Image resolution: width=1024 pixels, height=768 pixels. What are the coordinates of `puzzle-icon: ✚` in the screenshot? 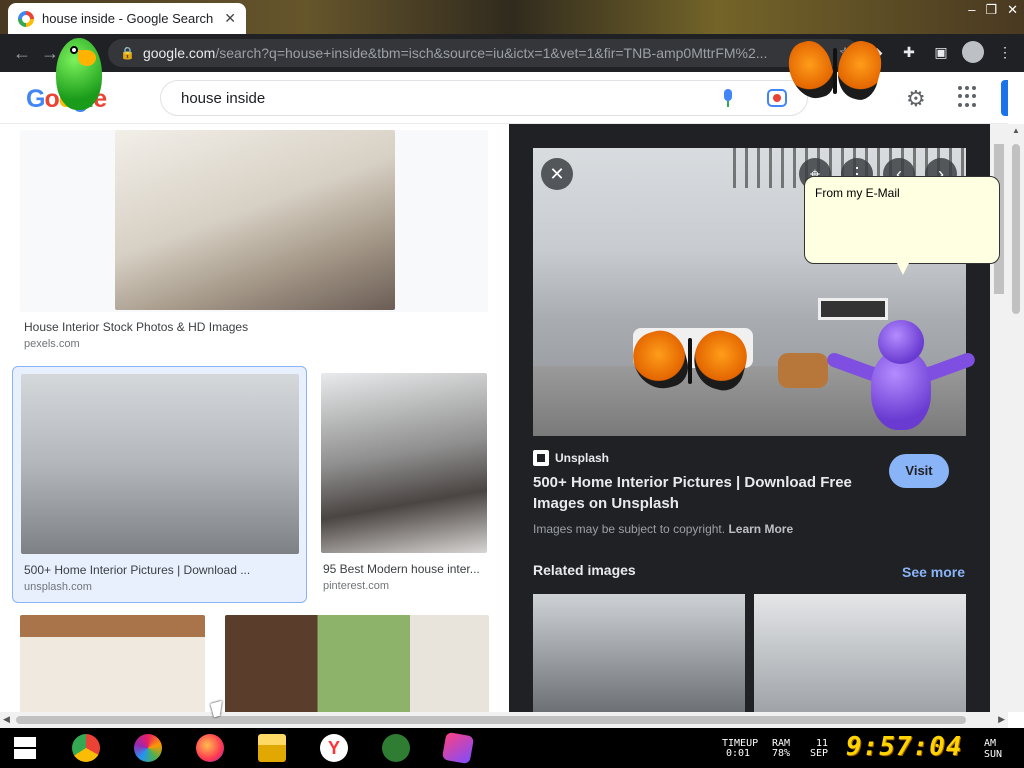 It's located at (909, 52).